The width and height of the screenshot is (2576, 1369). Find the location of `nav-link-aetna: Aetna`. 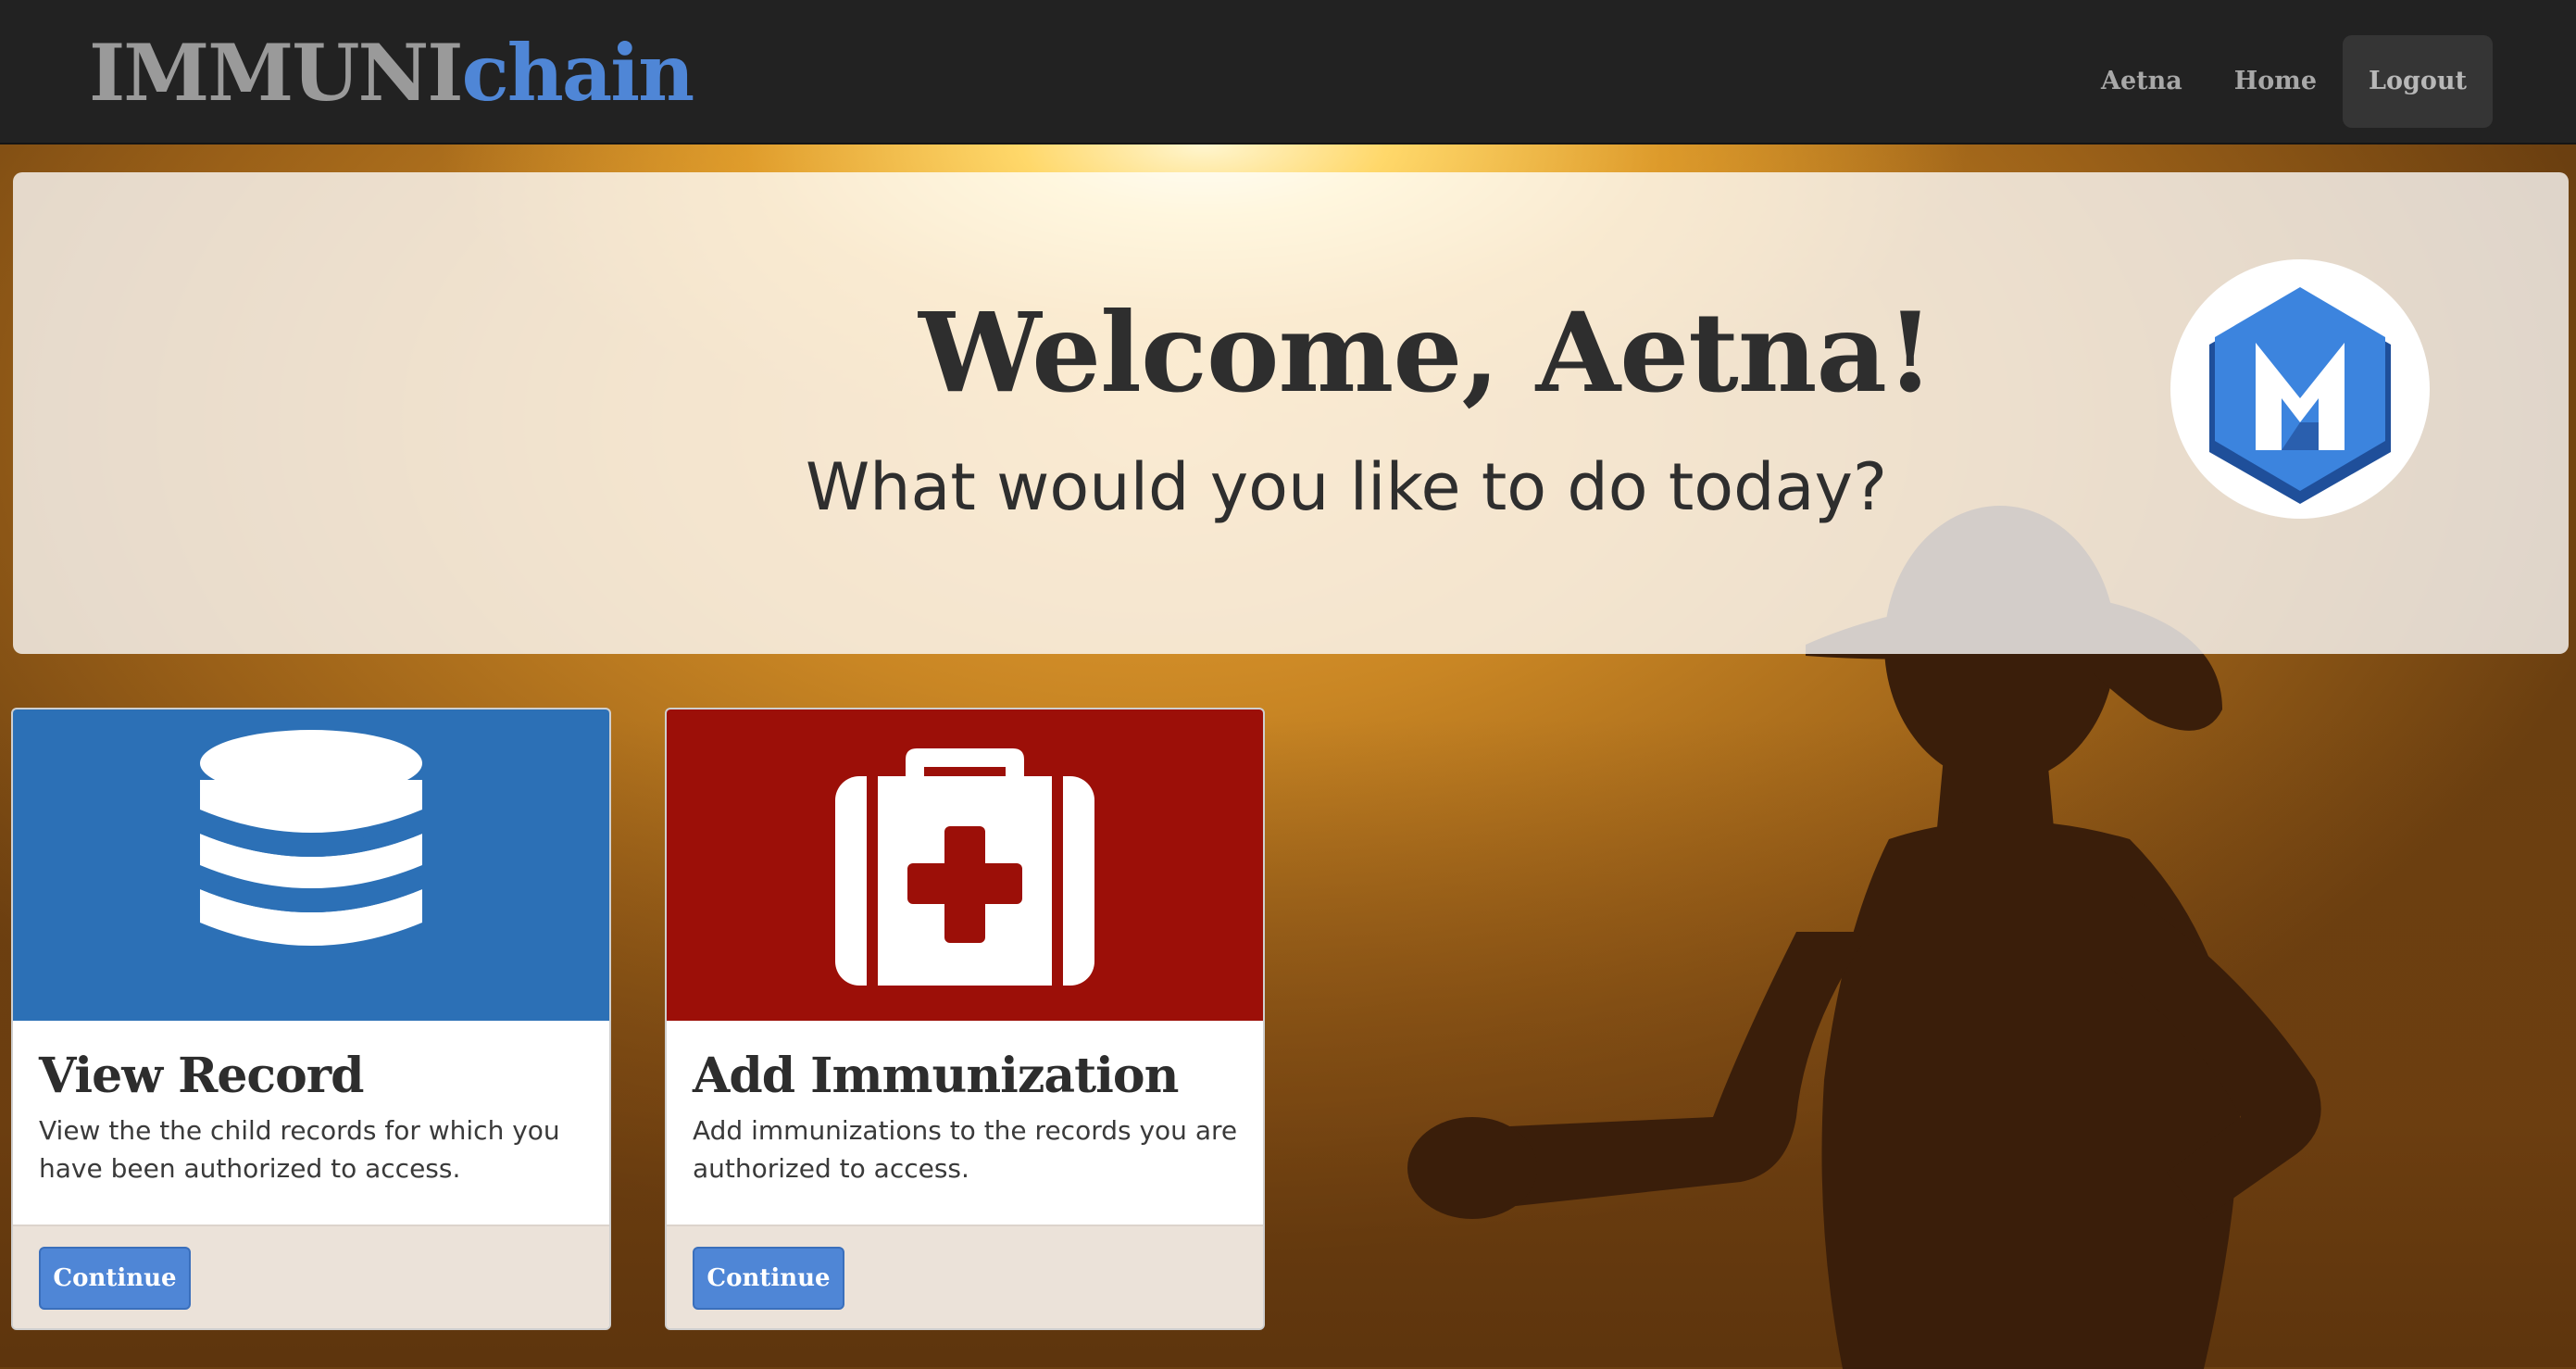

nav-link-aetna: Aetna is located at coordinates (2141, 82).